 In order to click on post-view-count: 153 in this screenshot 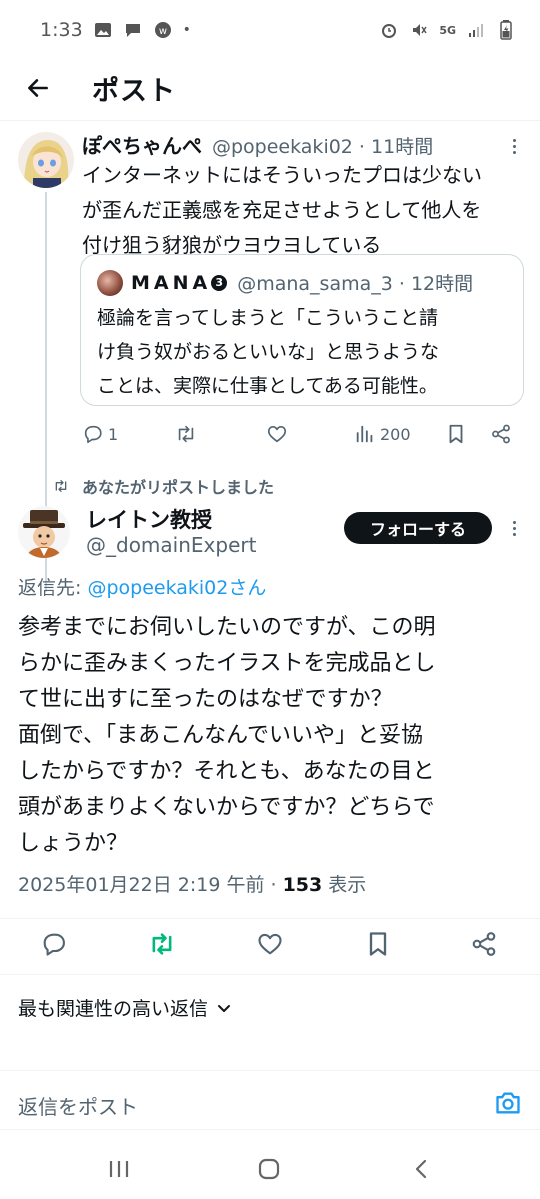, I will do `click(302, 885)`.